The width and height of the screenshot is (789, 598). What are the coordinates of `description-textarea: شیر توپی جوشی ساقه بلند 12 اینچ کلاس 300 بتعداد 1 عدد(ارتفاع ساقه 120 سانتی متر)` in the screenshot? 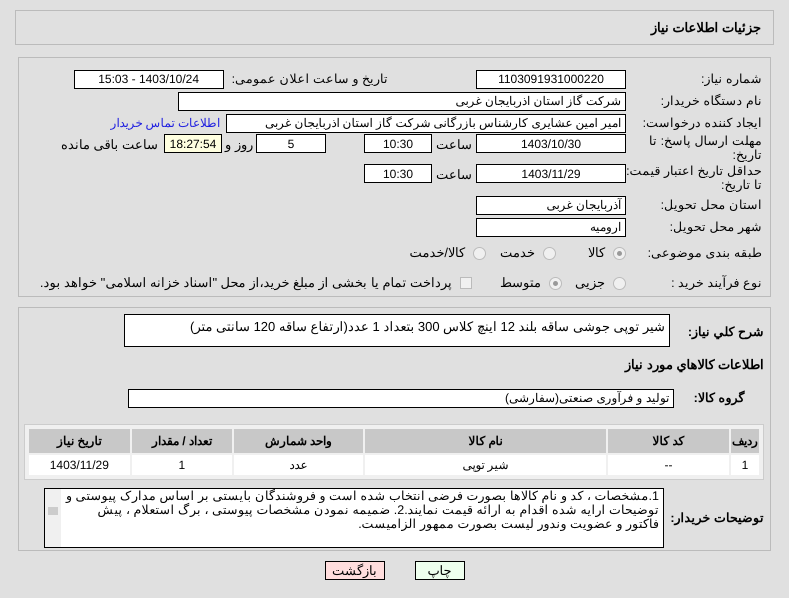 It's located at (397, 330).